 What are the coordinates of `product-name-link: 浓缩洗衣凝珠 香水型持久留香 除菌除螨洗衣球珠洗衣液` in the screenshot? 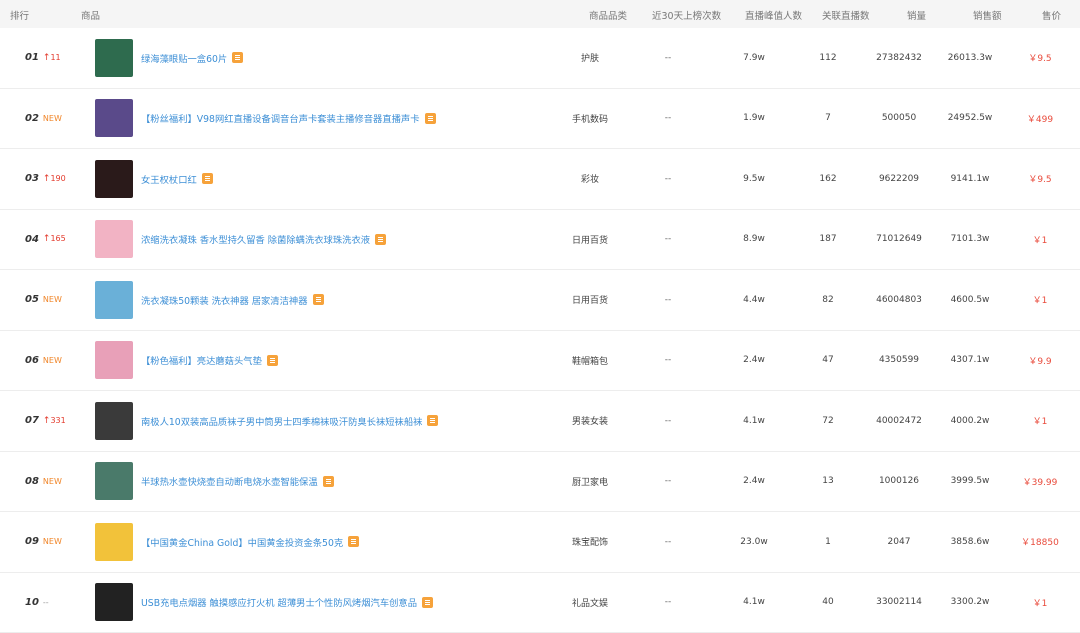 It's located at (255, 239).